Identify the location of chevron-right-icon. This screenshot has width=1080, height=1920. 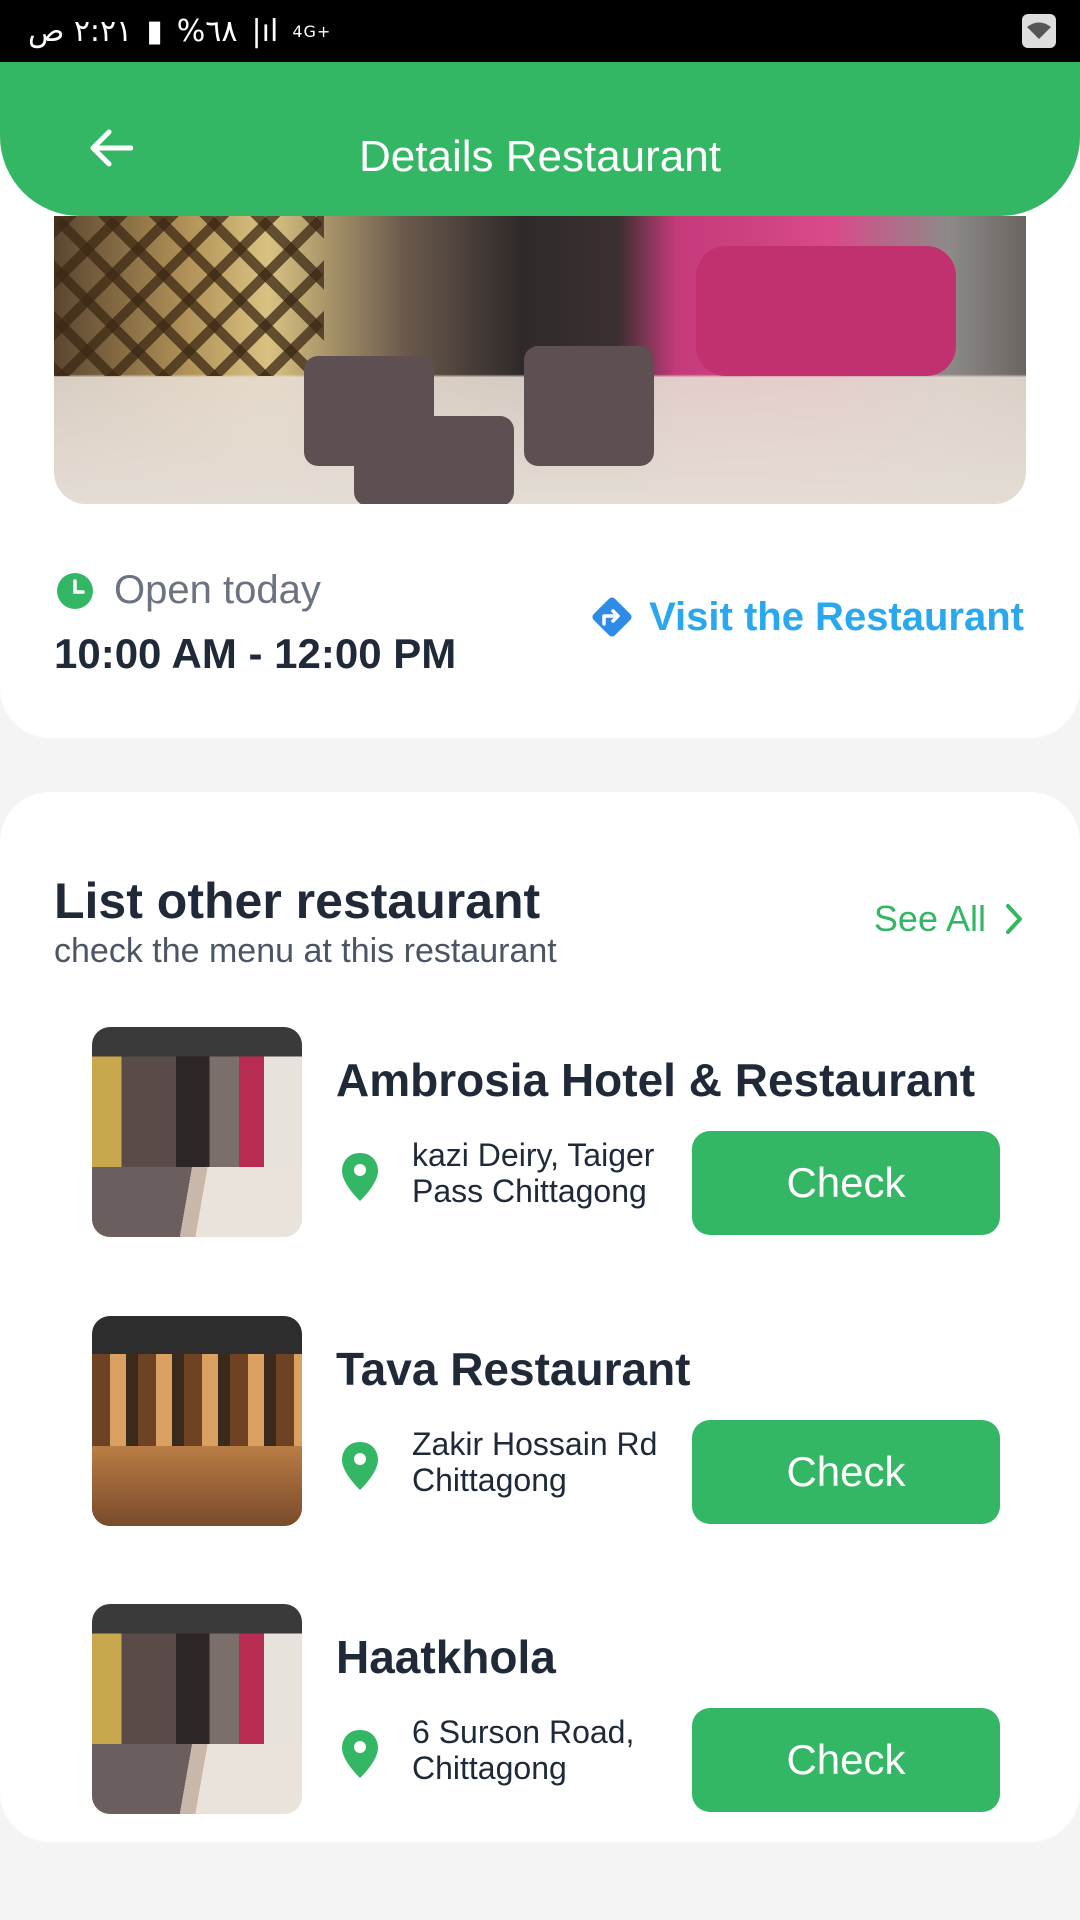
(1014, 919).